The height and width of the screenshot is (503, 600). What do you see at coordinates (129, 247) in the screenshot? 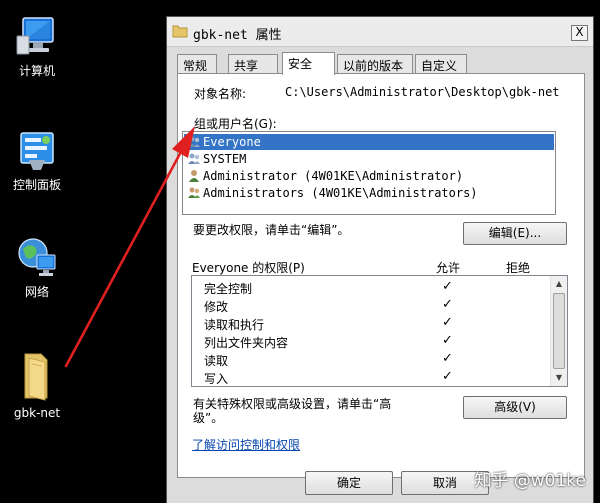
I see `annotation-arrow` at bounding box center [129, 247].